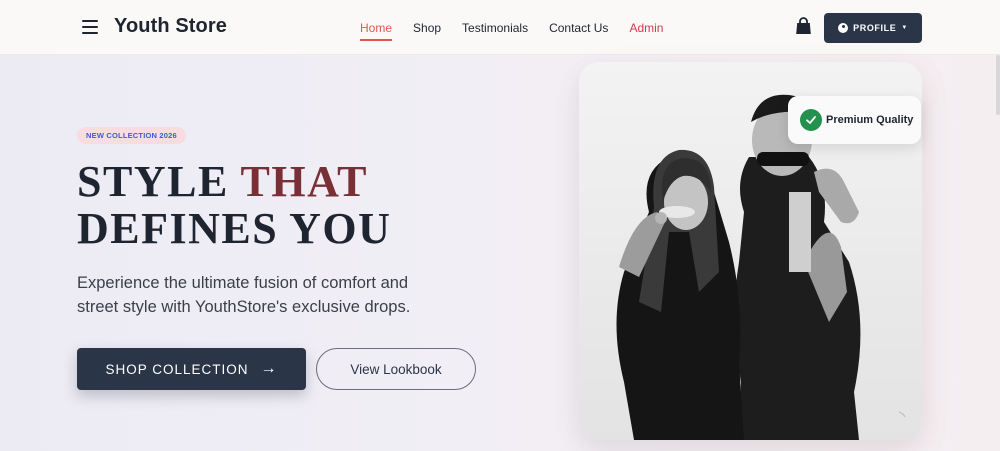 The width and height of the screenshot is (1000, 451). What do you see at coordinates (90, 27) in the screenshot?
I see `hamburger-icon` at bounding box center [90, 27].